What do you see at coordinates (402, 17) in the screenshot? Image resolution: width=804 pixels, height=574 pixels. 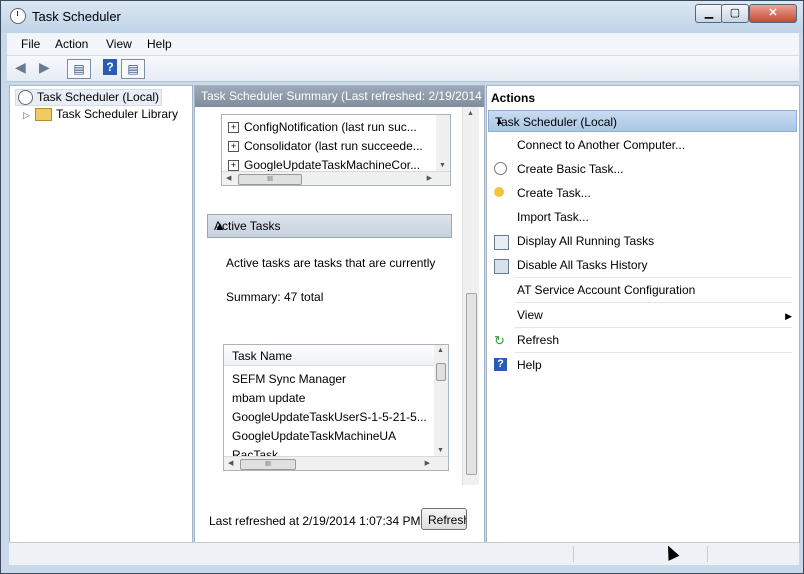 I see `title-bar: Task Scheduler ▁ ▢ ✕` at bounding box center [402, 17].